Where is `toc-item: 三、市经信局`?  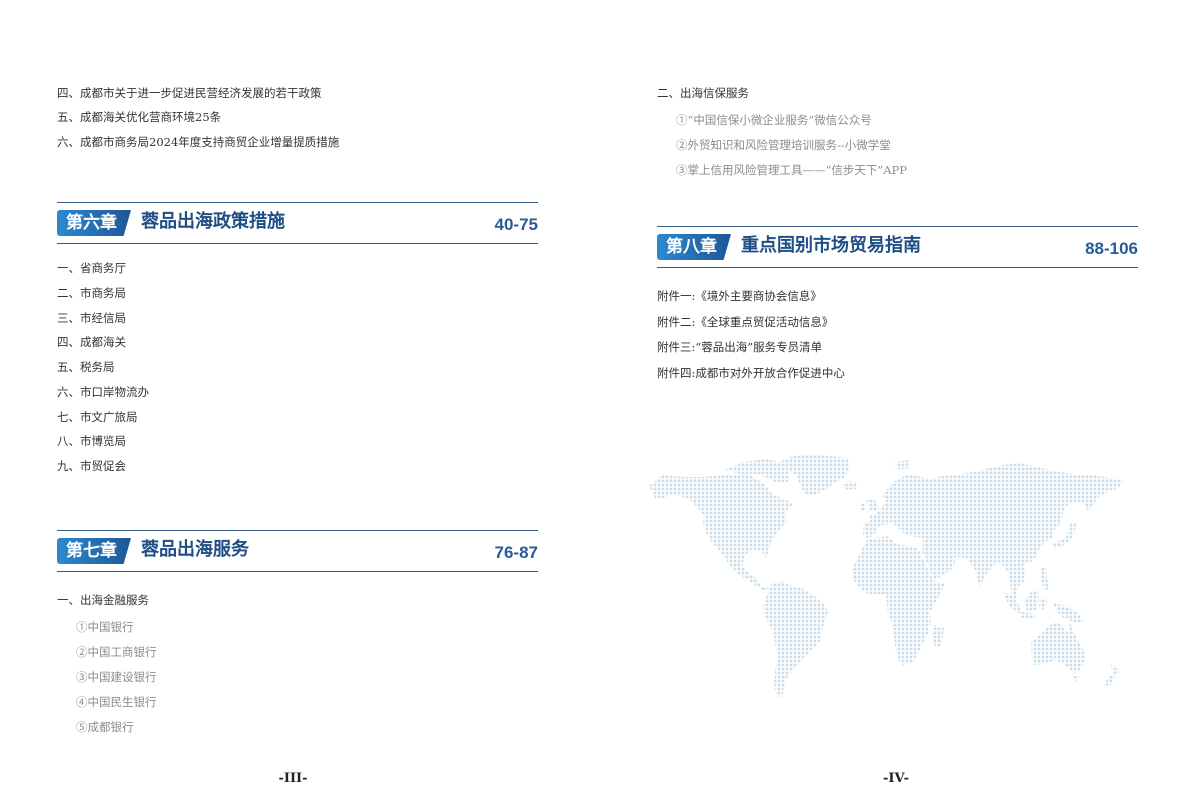
toc-item: 三、市经信局 is located at coordinates (91, 318).